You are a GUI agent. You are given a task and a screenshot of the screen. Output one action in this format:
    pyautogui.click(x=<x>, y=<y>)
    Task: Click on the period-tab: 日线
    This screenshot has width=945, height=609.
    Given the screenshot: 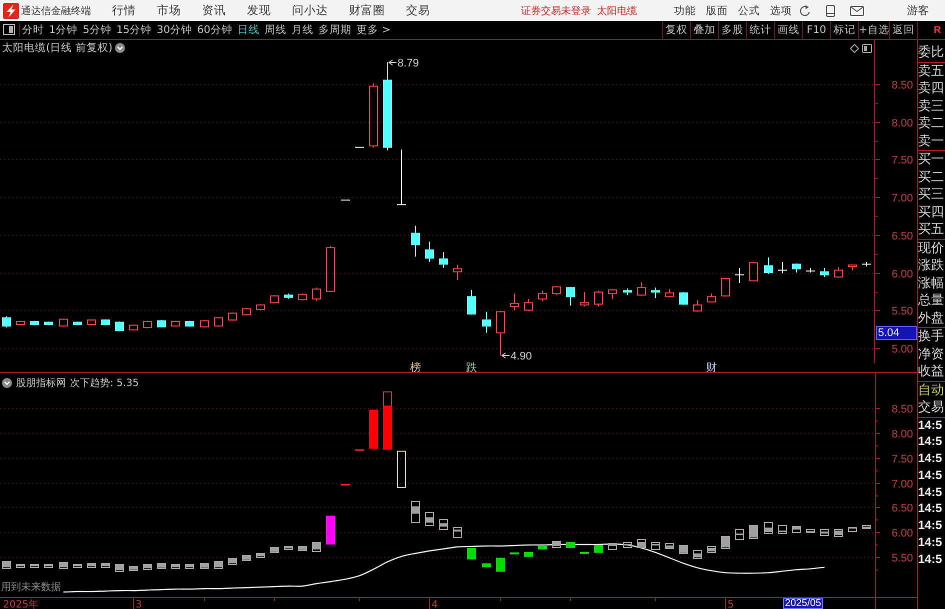 What is the action you would take?
    pyautogui.click(x=249, y=30)
    